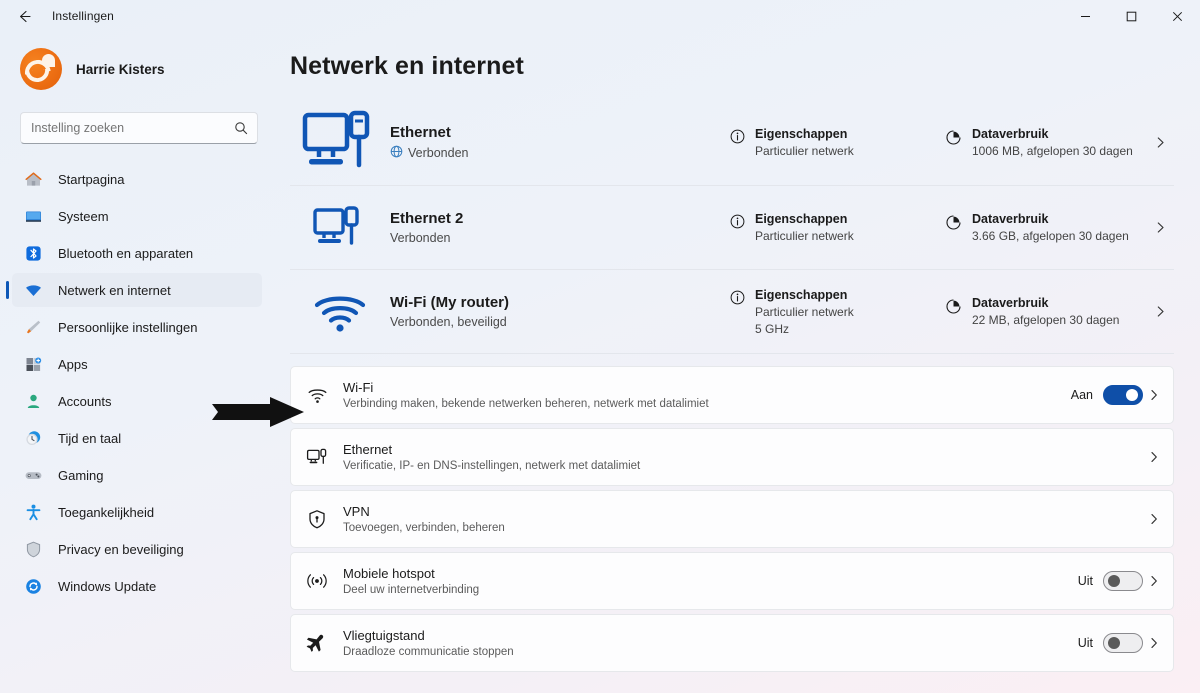 This screenshot has height=693, width=1200. I want to click on globe-icon, so click(396, 153).